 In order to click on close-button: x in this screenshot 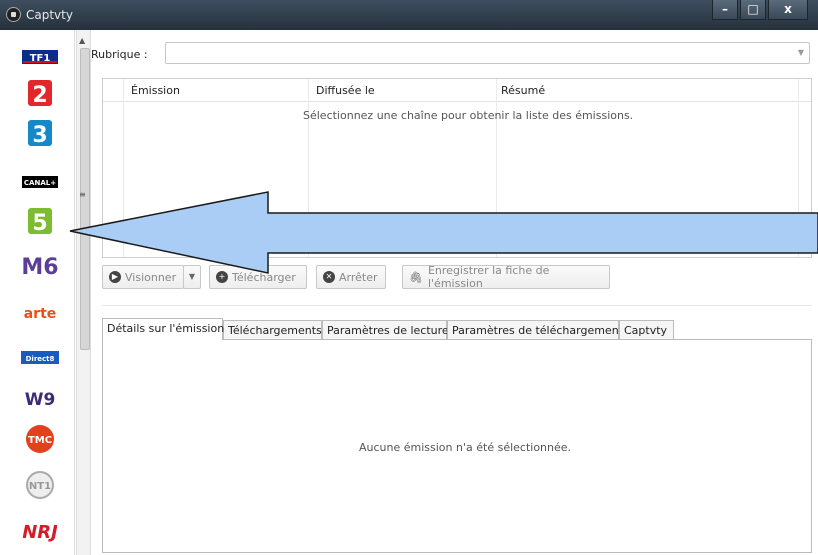, I will do `click(788, 10)`.